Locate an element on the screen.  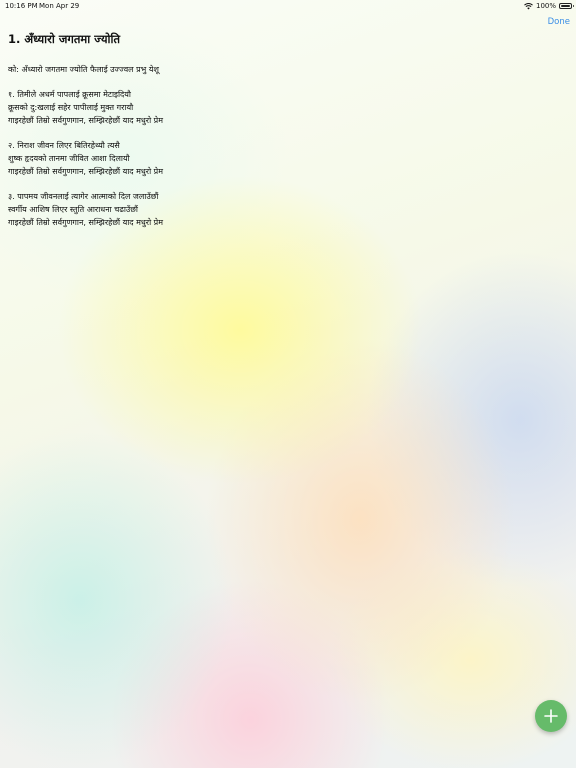
verse-line: १. तिमीले अधर्म पापलाई क्रूसमा मेटाइदियौ is located at coordinates (69, 94).